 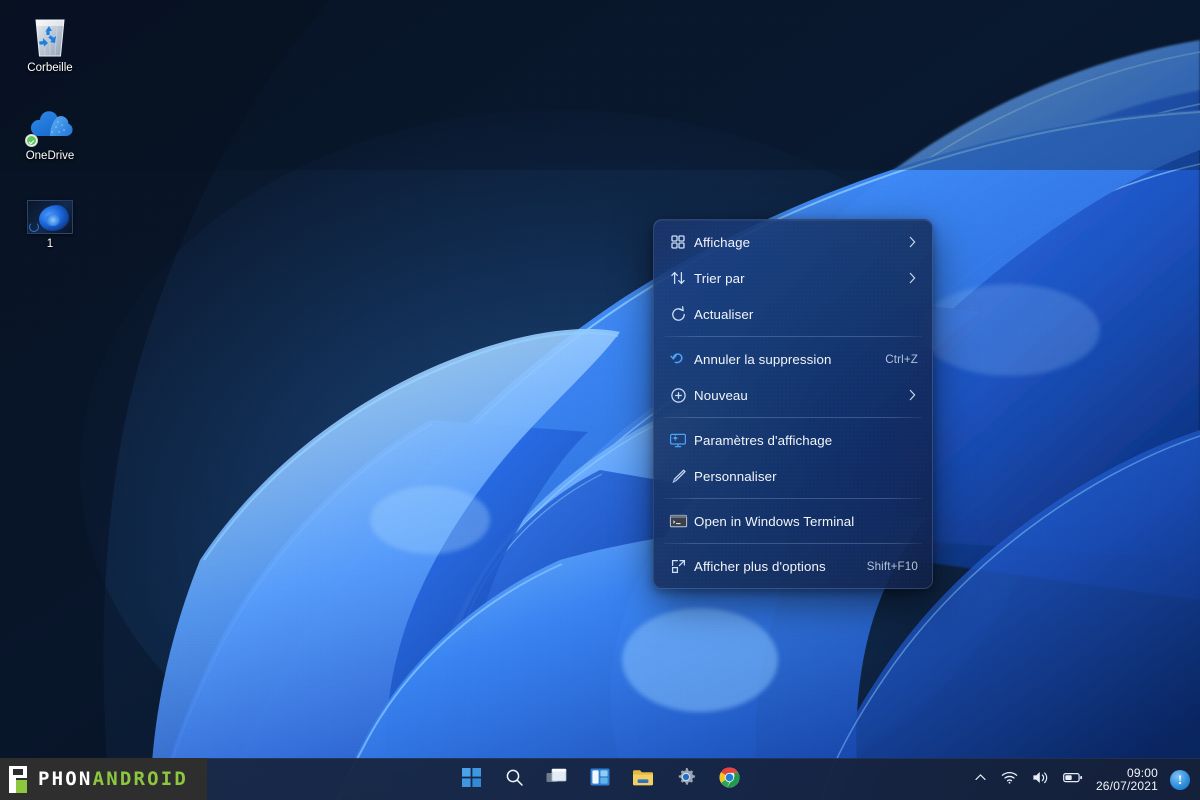 I want to click on wifi-button, so click(x=1009, y=780).